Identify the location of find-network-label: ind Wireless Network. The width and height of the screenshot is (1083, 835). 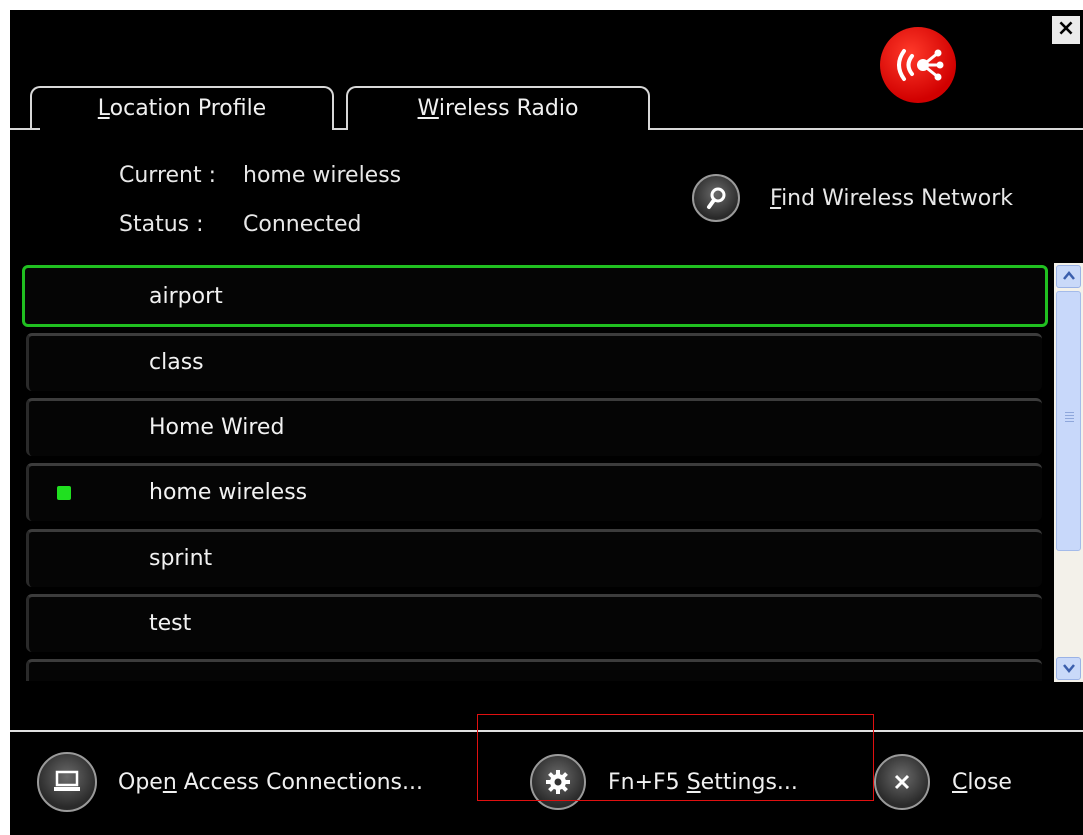
(897, 198).